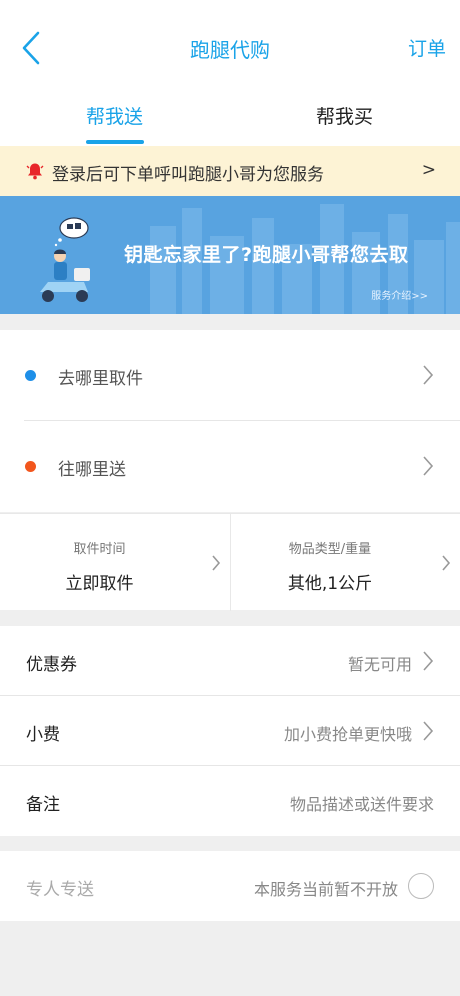  I want to click on dedicated-delivery-row: 专人专送 本服务当前暂不开放, so click(230, 886).